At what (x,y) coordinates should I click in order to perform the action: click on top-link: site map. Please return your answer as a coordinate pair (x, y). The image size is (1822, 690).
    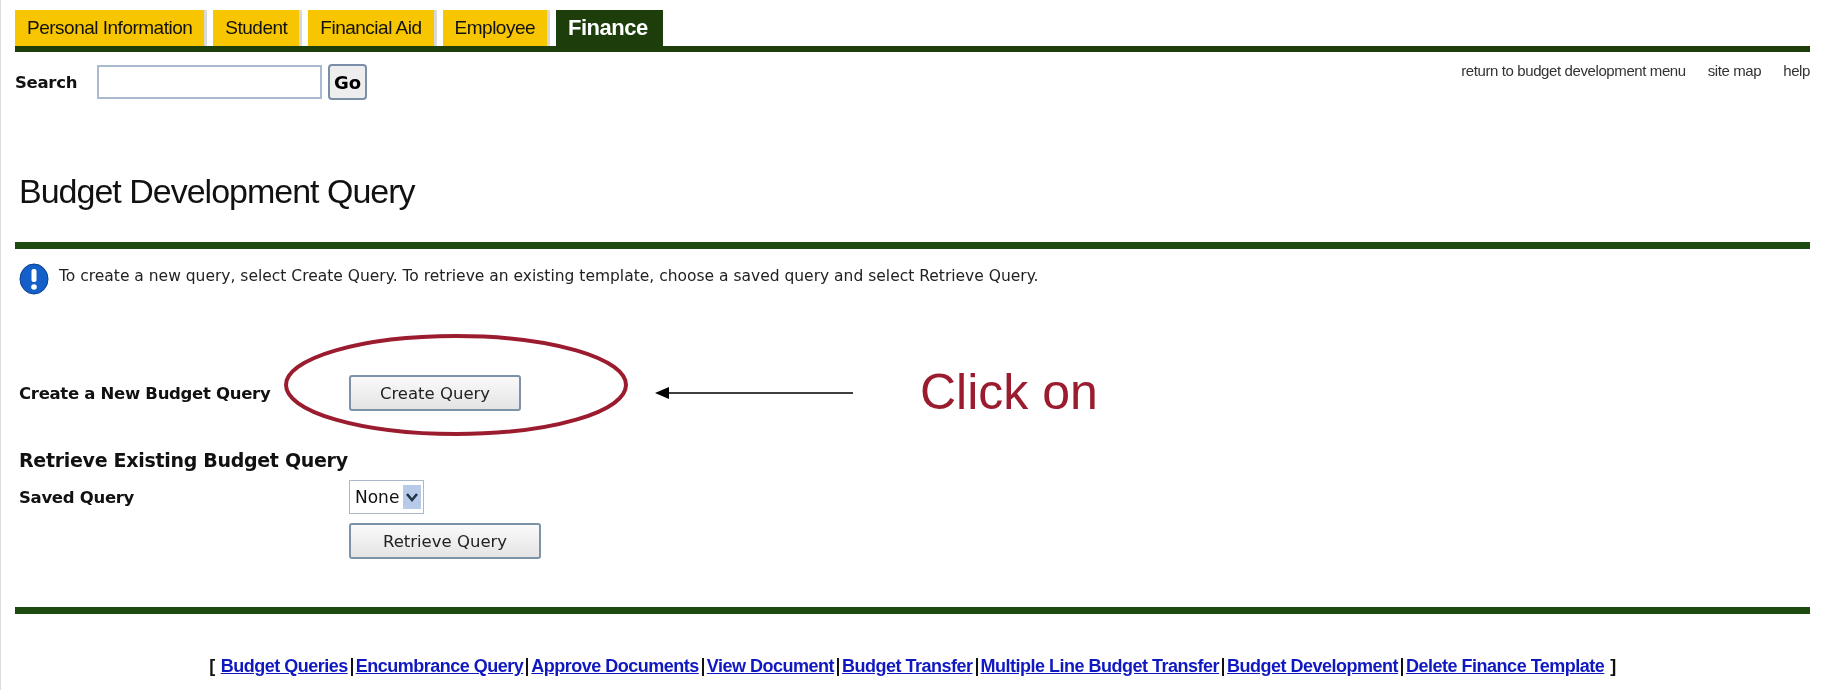
    Looking at the image, I should click on (1734, 70).